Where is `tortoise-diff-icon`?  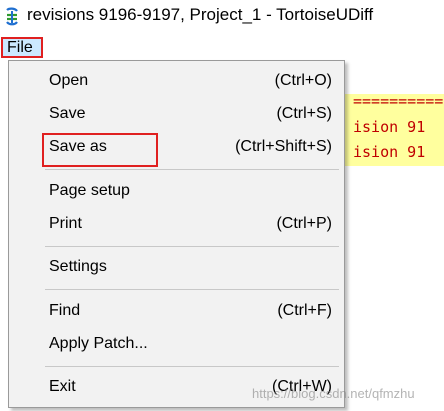 tortoise-diff-icon is located at coordinates (12, 16).